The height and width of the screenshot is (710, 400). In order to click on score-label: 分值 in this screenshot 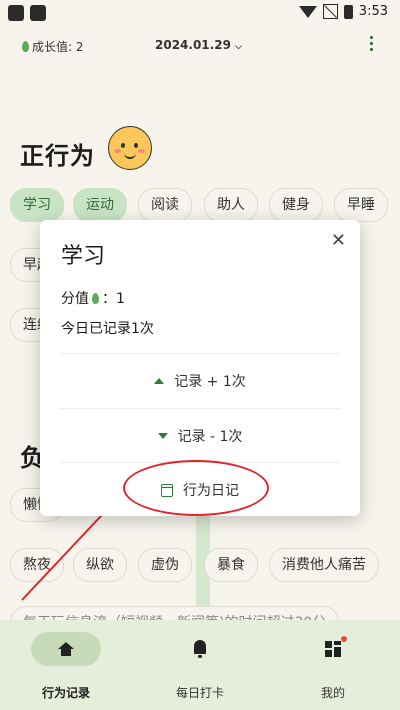, I will do `click(75, 299)`.